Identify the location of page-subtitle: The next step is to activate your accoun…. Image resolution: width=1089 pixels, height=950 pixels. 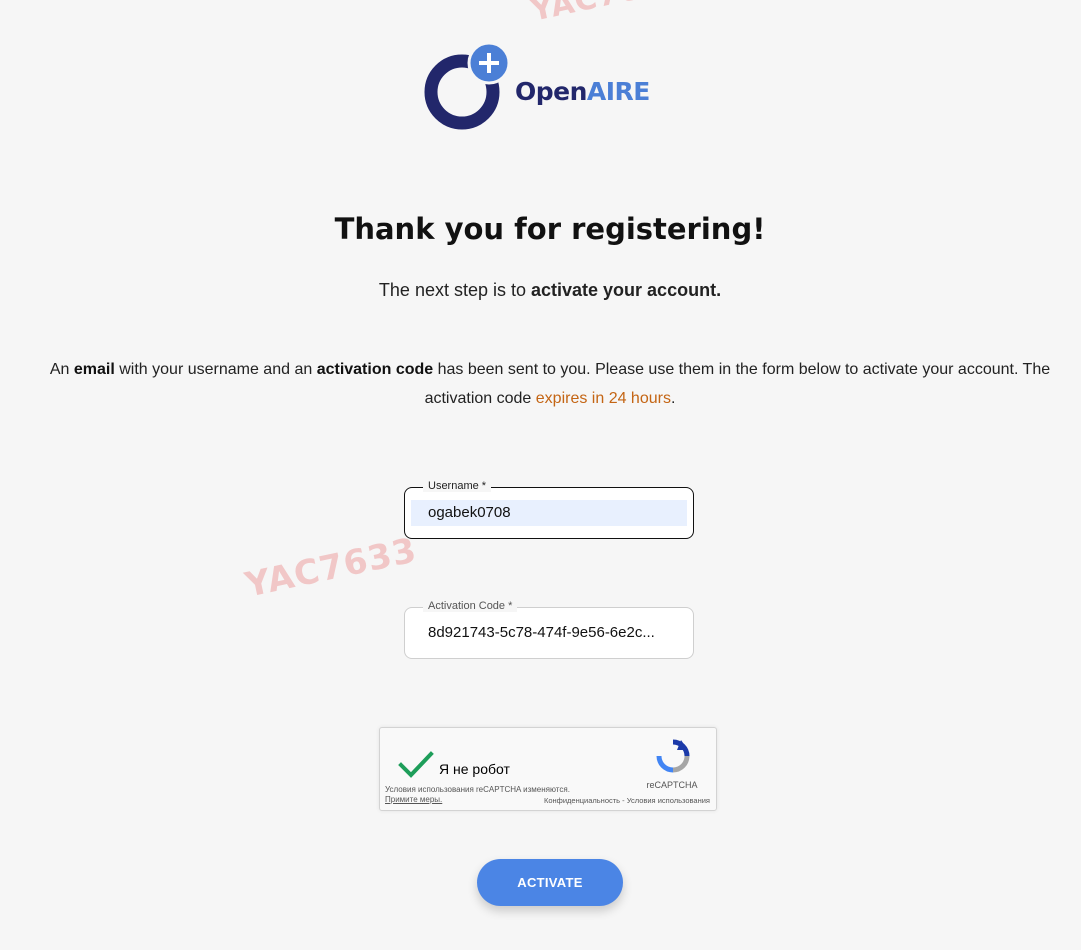
(544, 290).